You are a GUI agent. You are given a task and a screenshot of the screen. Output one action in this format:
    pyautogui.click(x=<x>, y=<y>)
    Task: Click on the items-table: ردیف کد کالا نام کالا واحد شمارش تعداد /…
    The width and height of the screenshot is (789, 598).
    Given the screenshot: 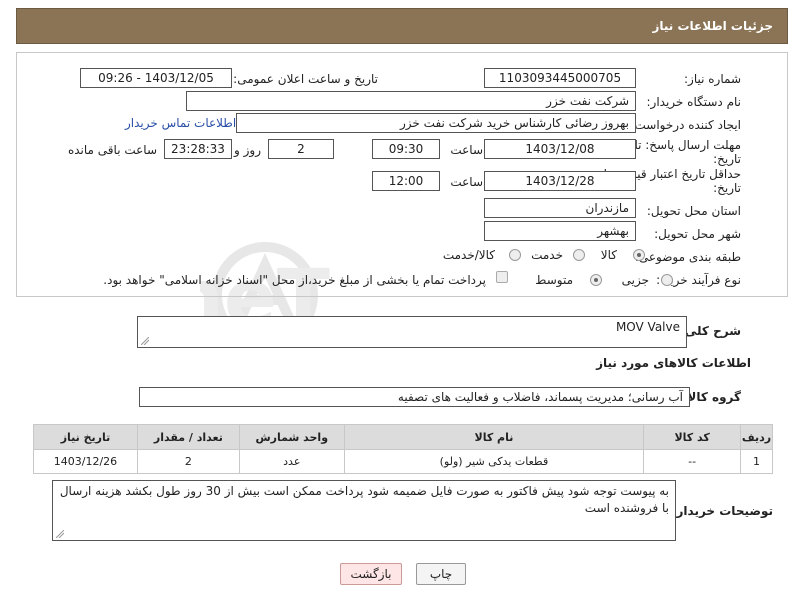 What is the action you would take?
    pyautogui.click(x=403, y=449)
    